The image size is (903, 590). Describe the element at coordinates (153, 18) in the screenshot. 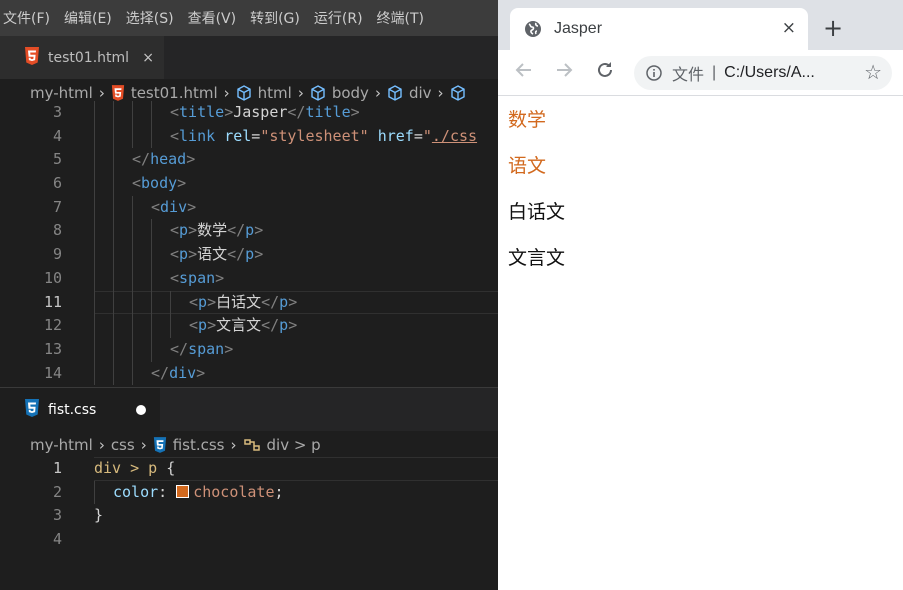

I see `menu-selection: 选择(S)` at that location.